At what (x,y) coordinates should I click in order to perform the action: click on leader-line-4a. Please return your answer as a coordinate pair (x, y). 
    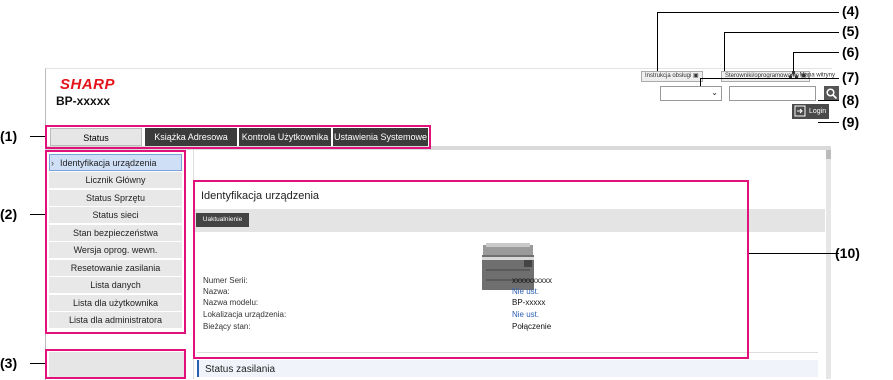
    Looking at the image, I should click on (657, 41).